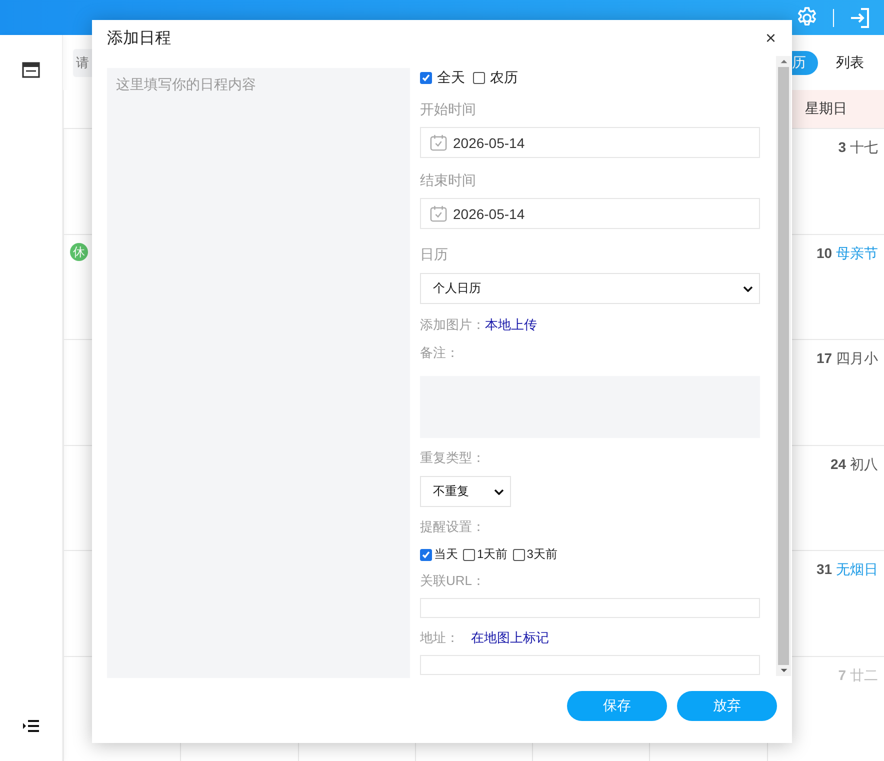 The width and height of the screenshot is (884, 761). I want to click on indent-icon, so click(31, 726).